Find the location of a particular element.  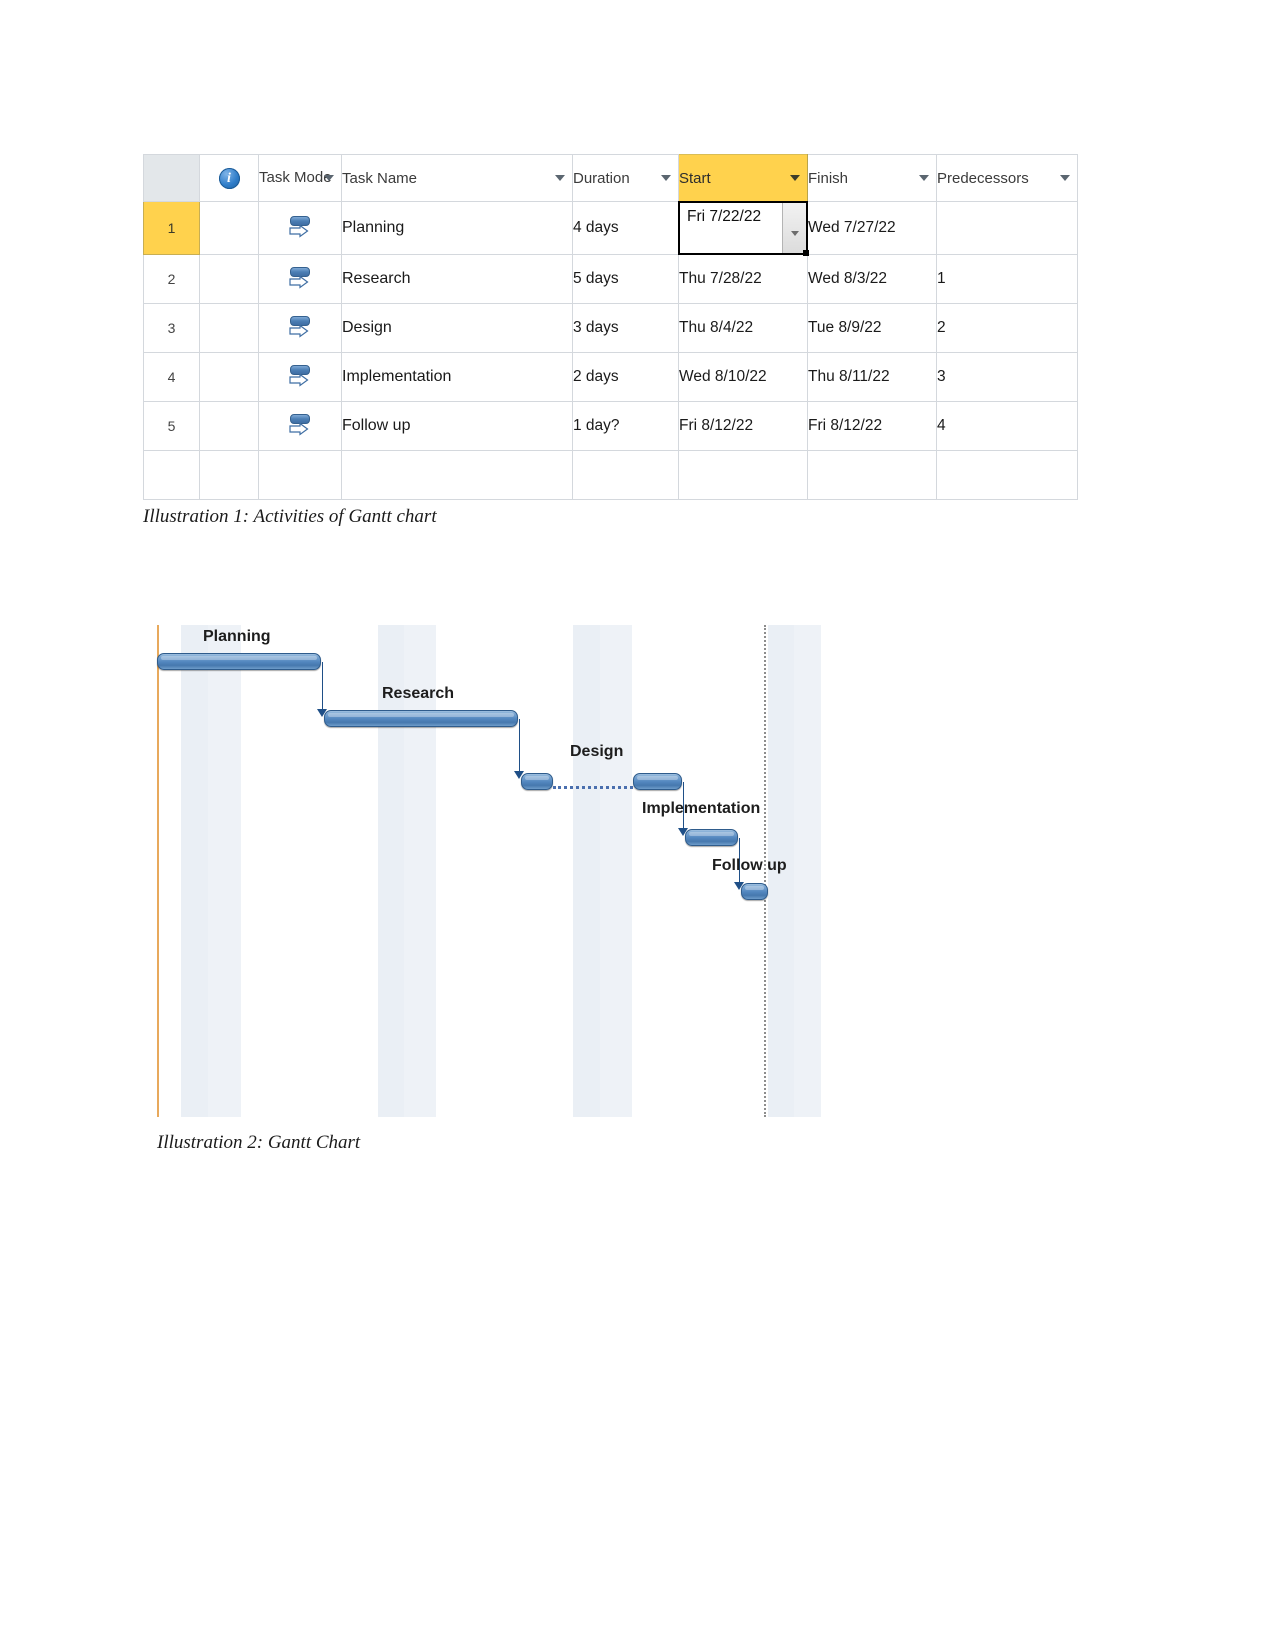

duration-cell: 3 days is located at coordinates (625, 328).